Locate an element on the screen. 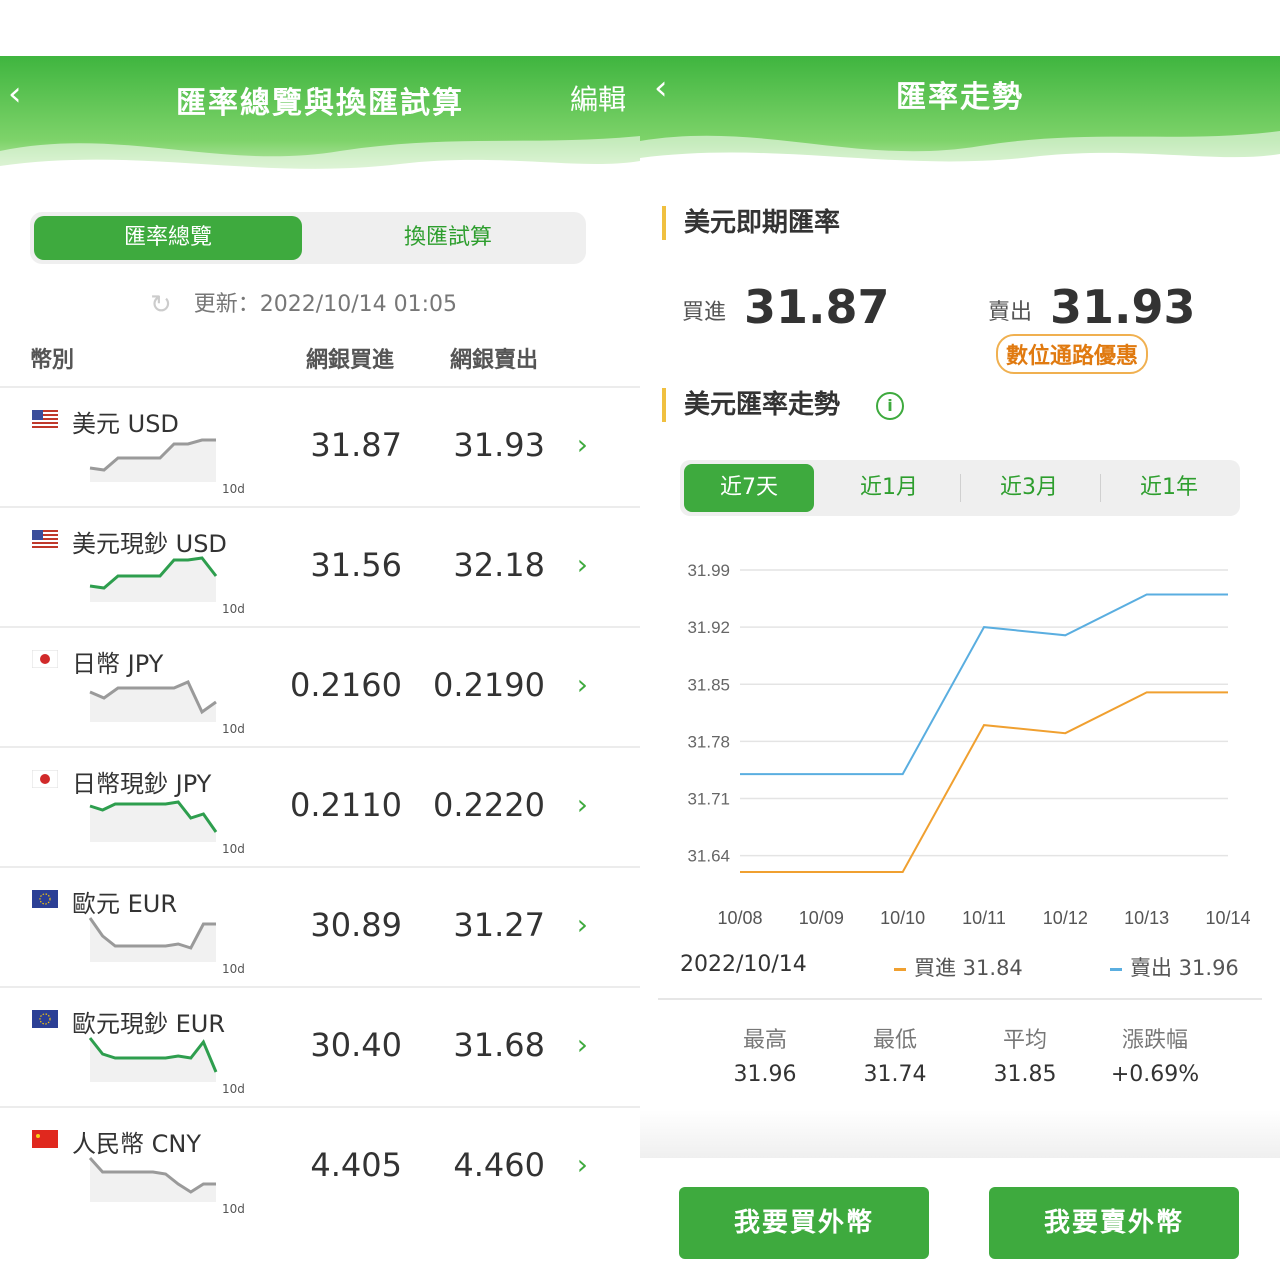 The width and height of the screenshot is (1280, 1280). legend-sell-text: 賣出 31.96 is located at coordinates (1184, 968).